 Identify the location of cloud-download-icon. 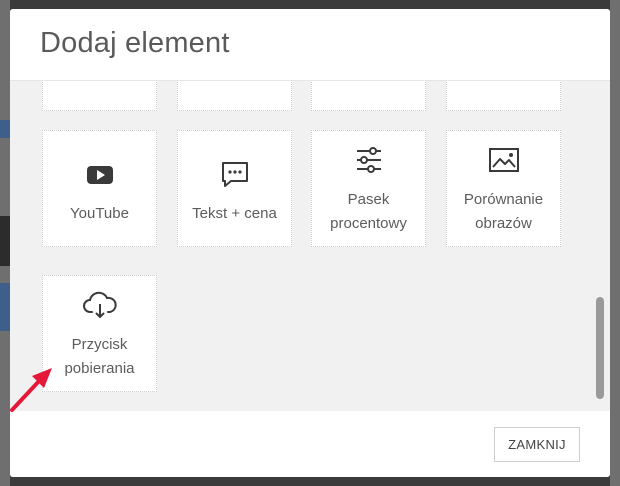
(99, 305).